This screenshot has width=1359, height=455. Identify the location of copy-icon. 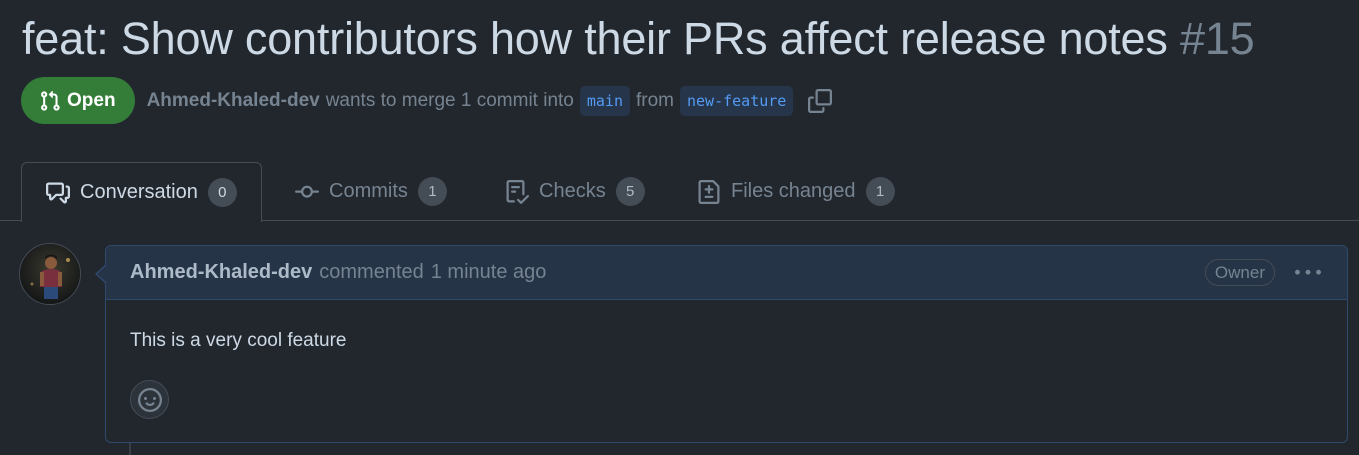
(820, 100).